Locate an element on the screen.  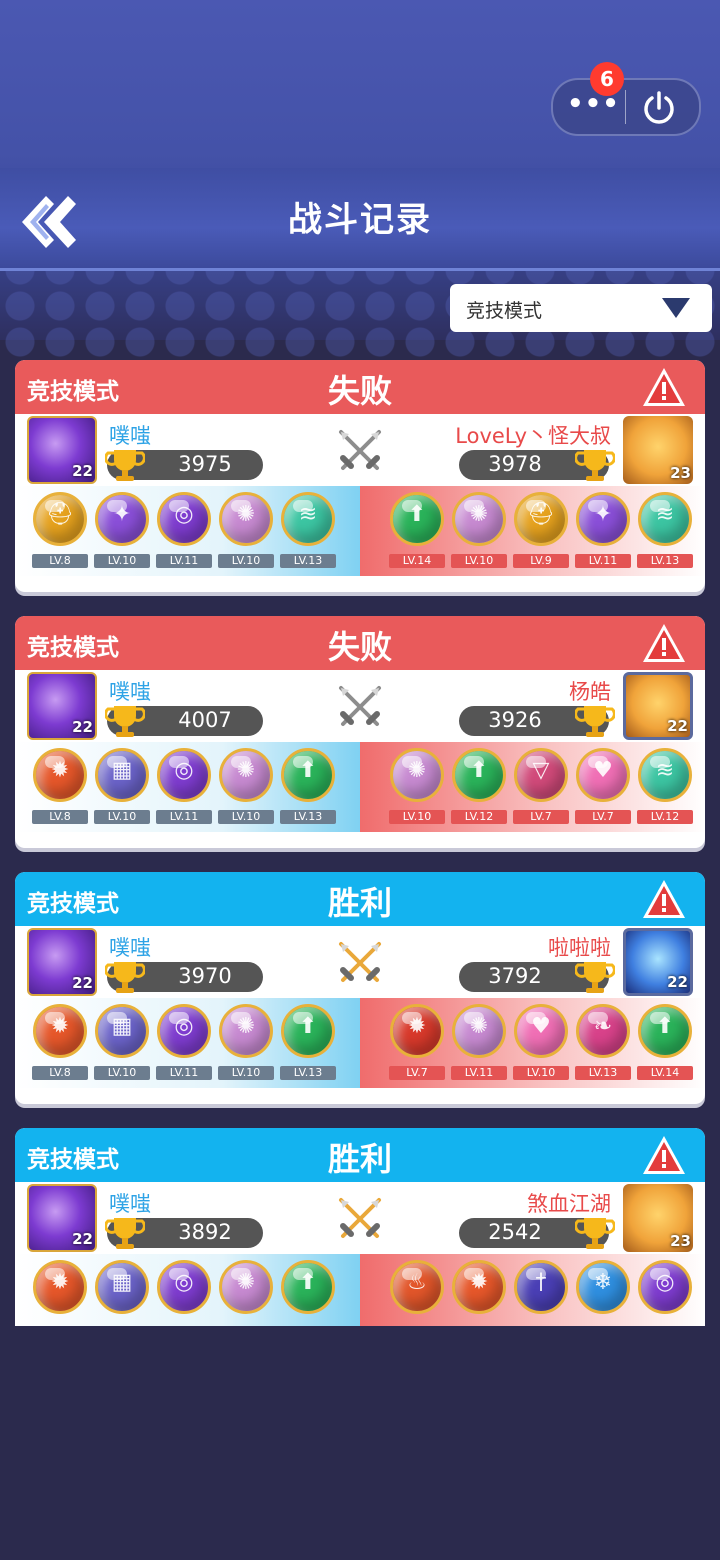
opponent-pet-1: ⬆ is located at coordinates (417, 519).